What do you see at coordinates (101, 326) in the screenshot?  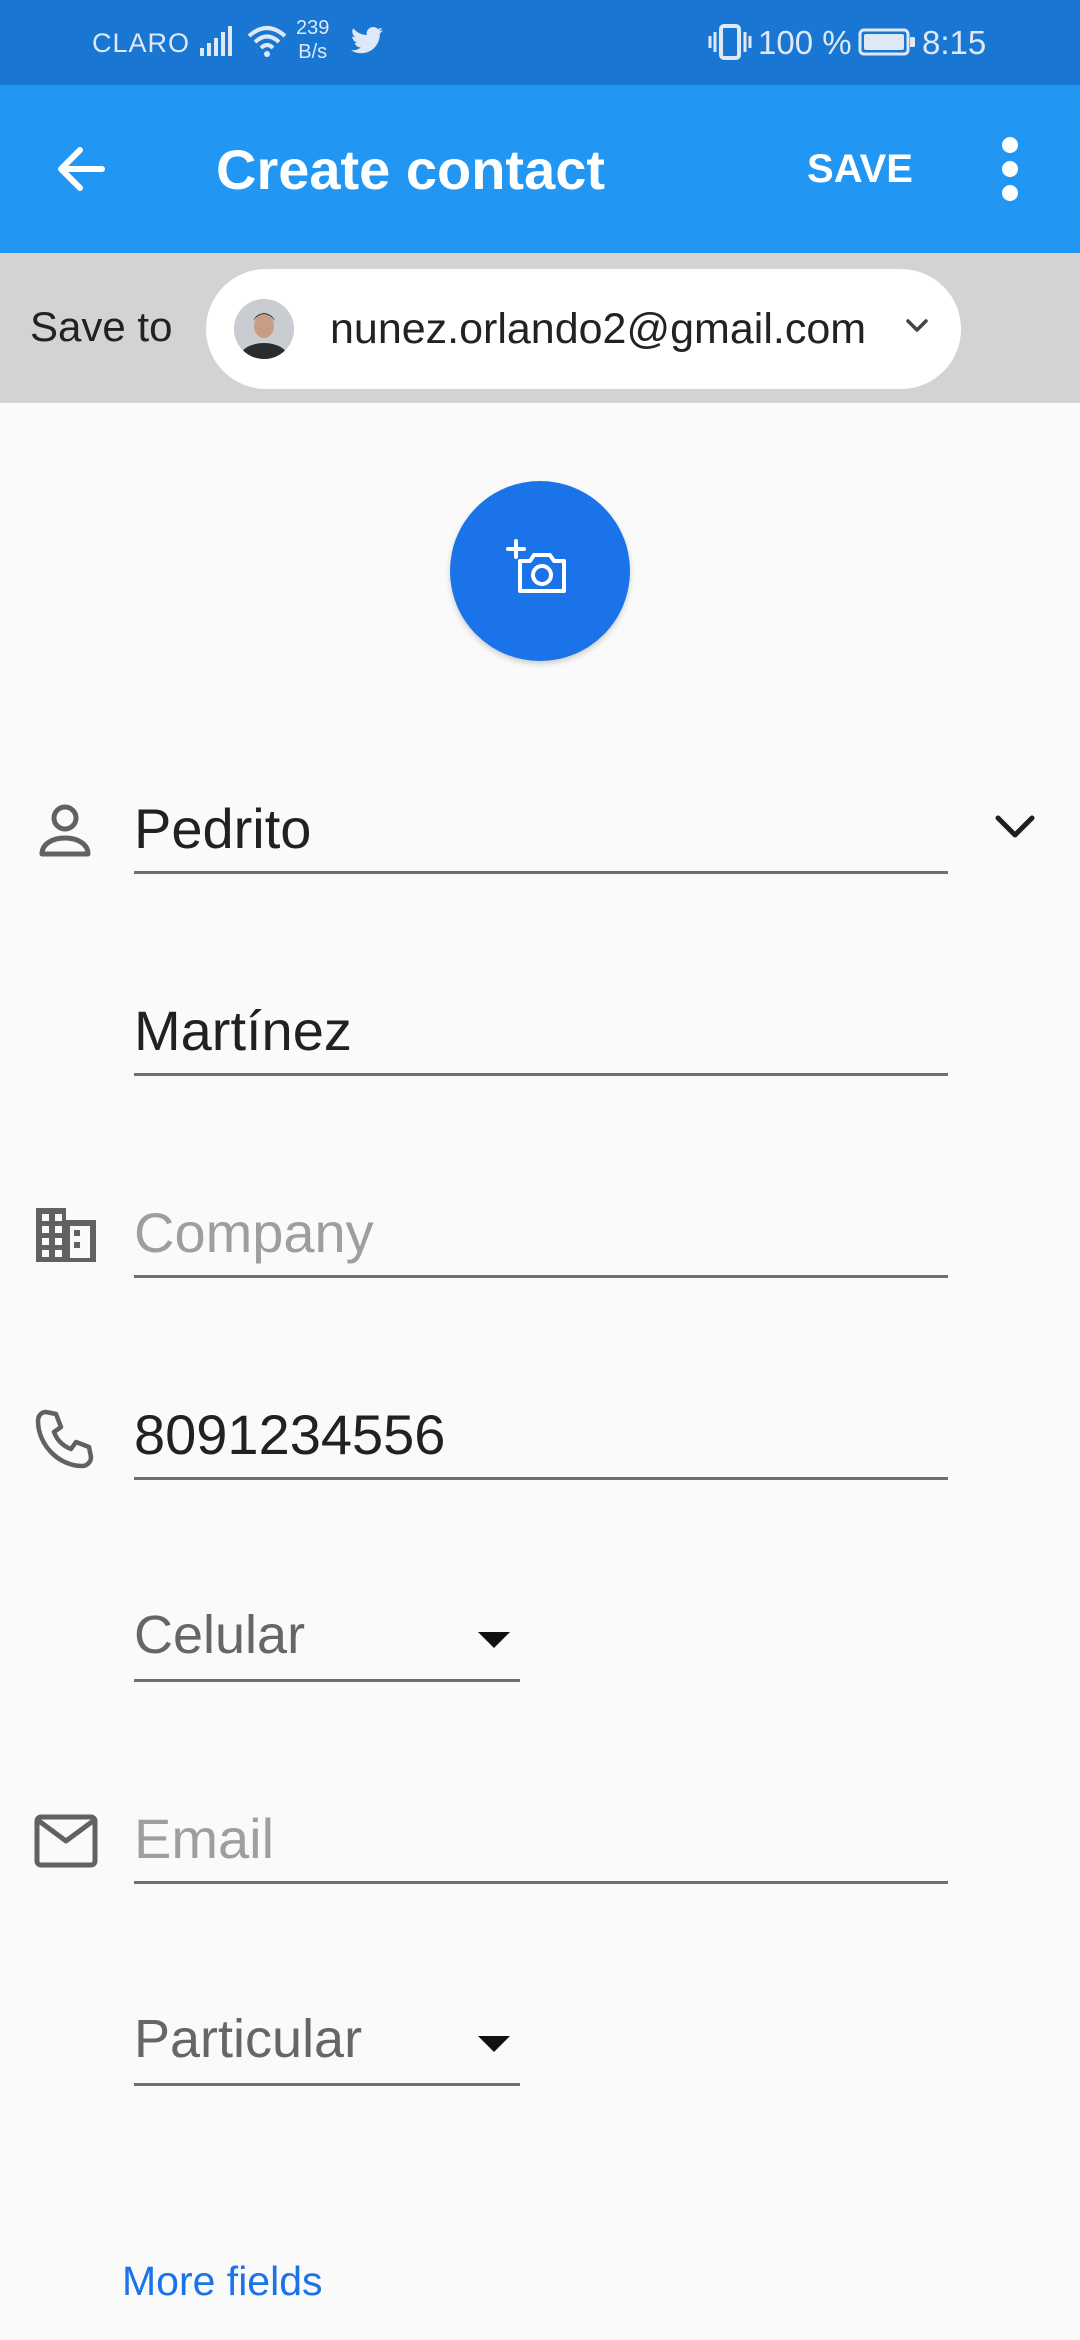 I see `save-to-label: Save to` at bounding box center [101, 326].